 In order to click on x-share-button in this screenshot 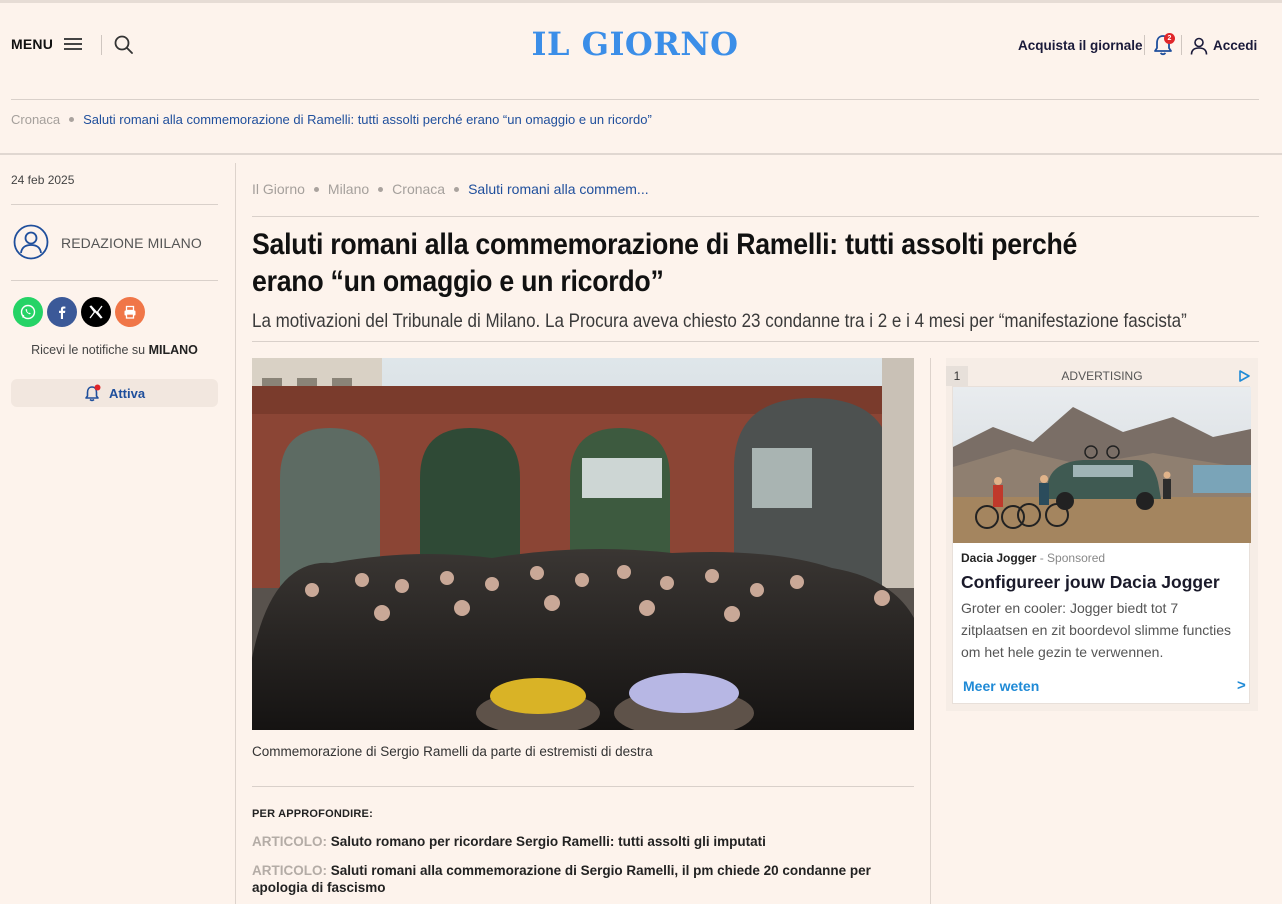, I will do `click(96, 312)`.